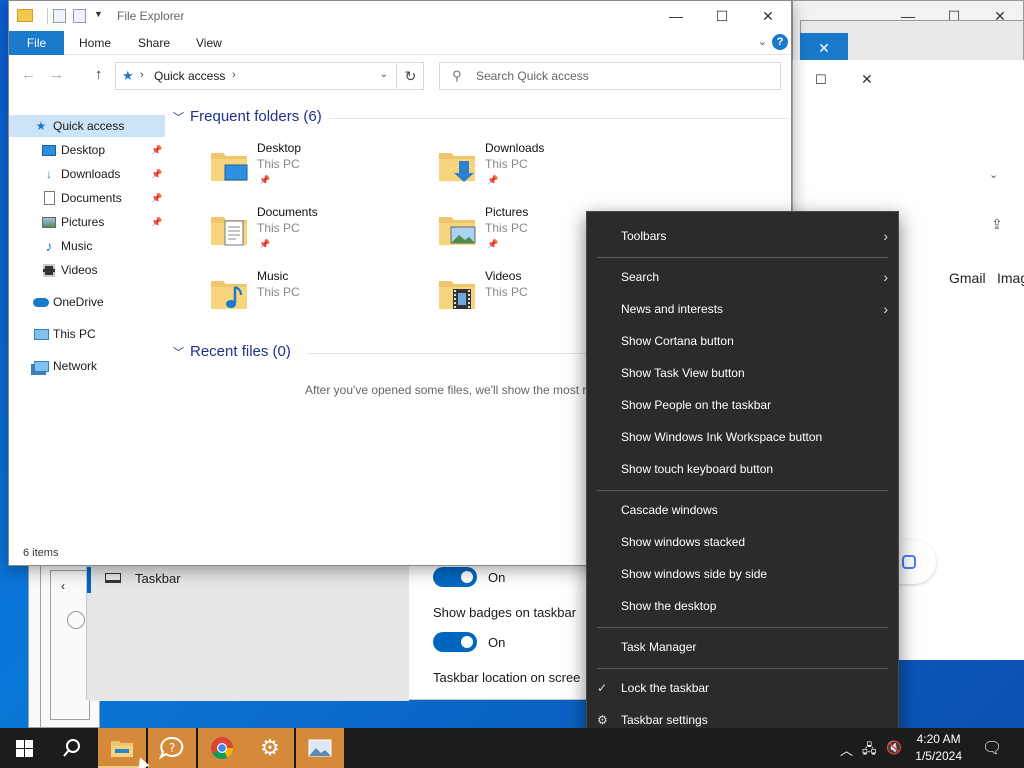 This screenshot has width=1024, height=768. Describe the element at coordinates (696, 405) in the screenshot. I see `menu-item-label: Show People on the taskbar` at that location.